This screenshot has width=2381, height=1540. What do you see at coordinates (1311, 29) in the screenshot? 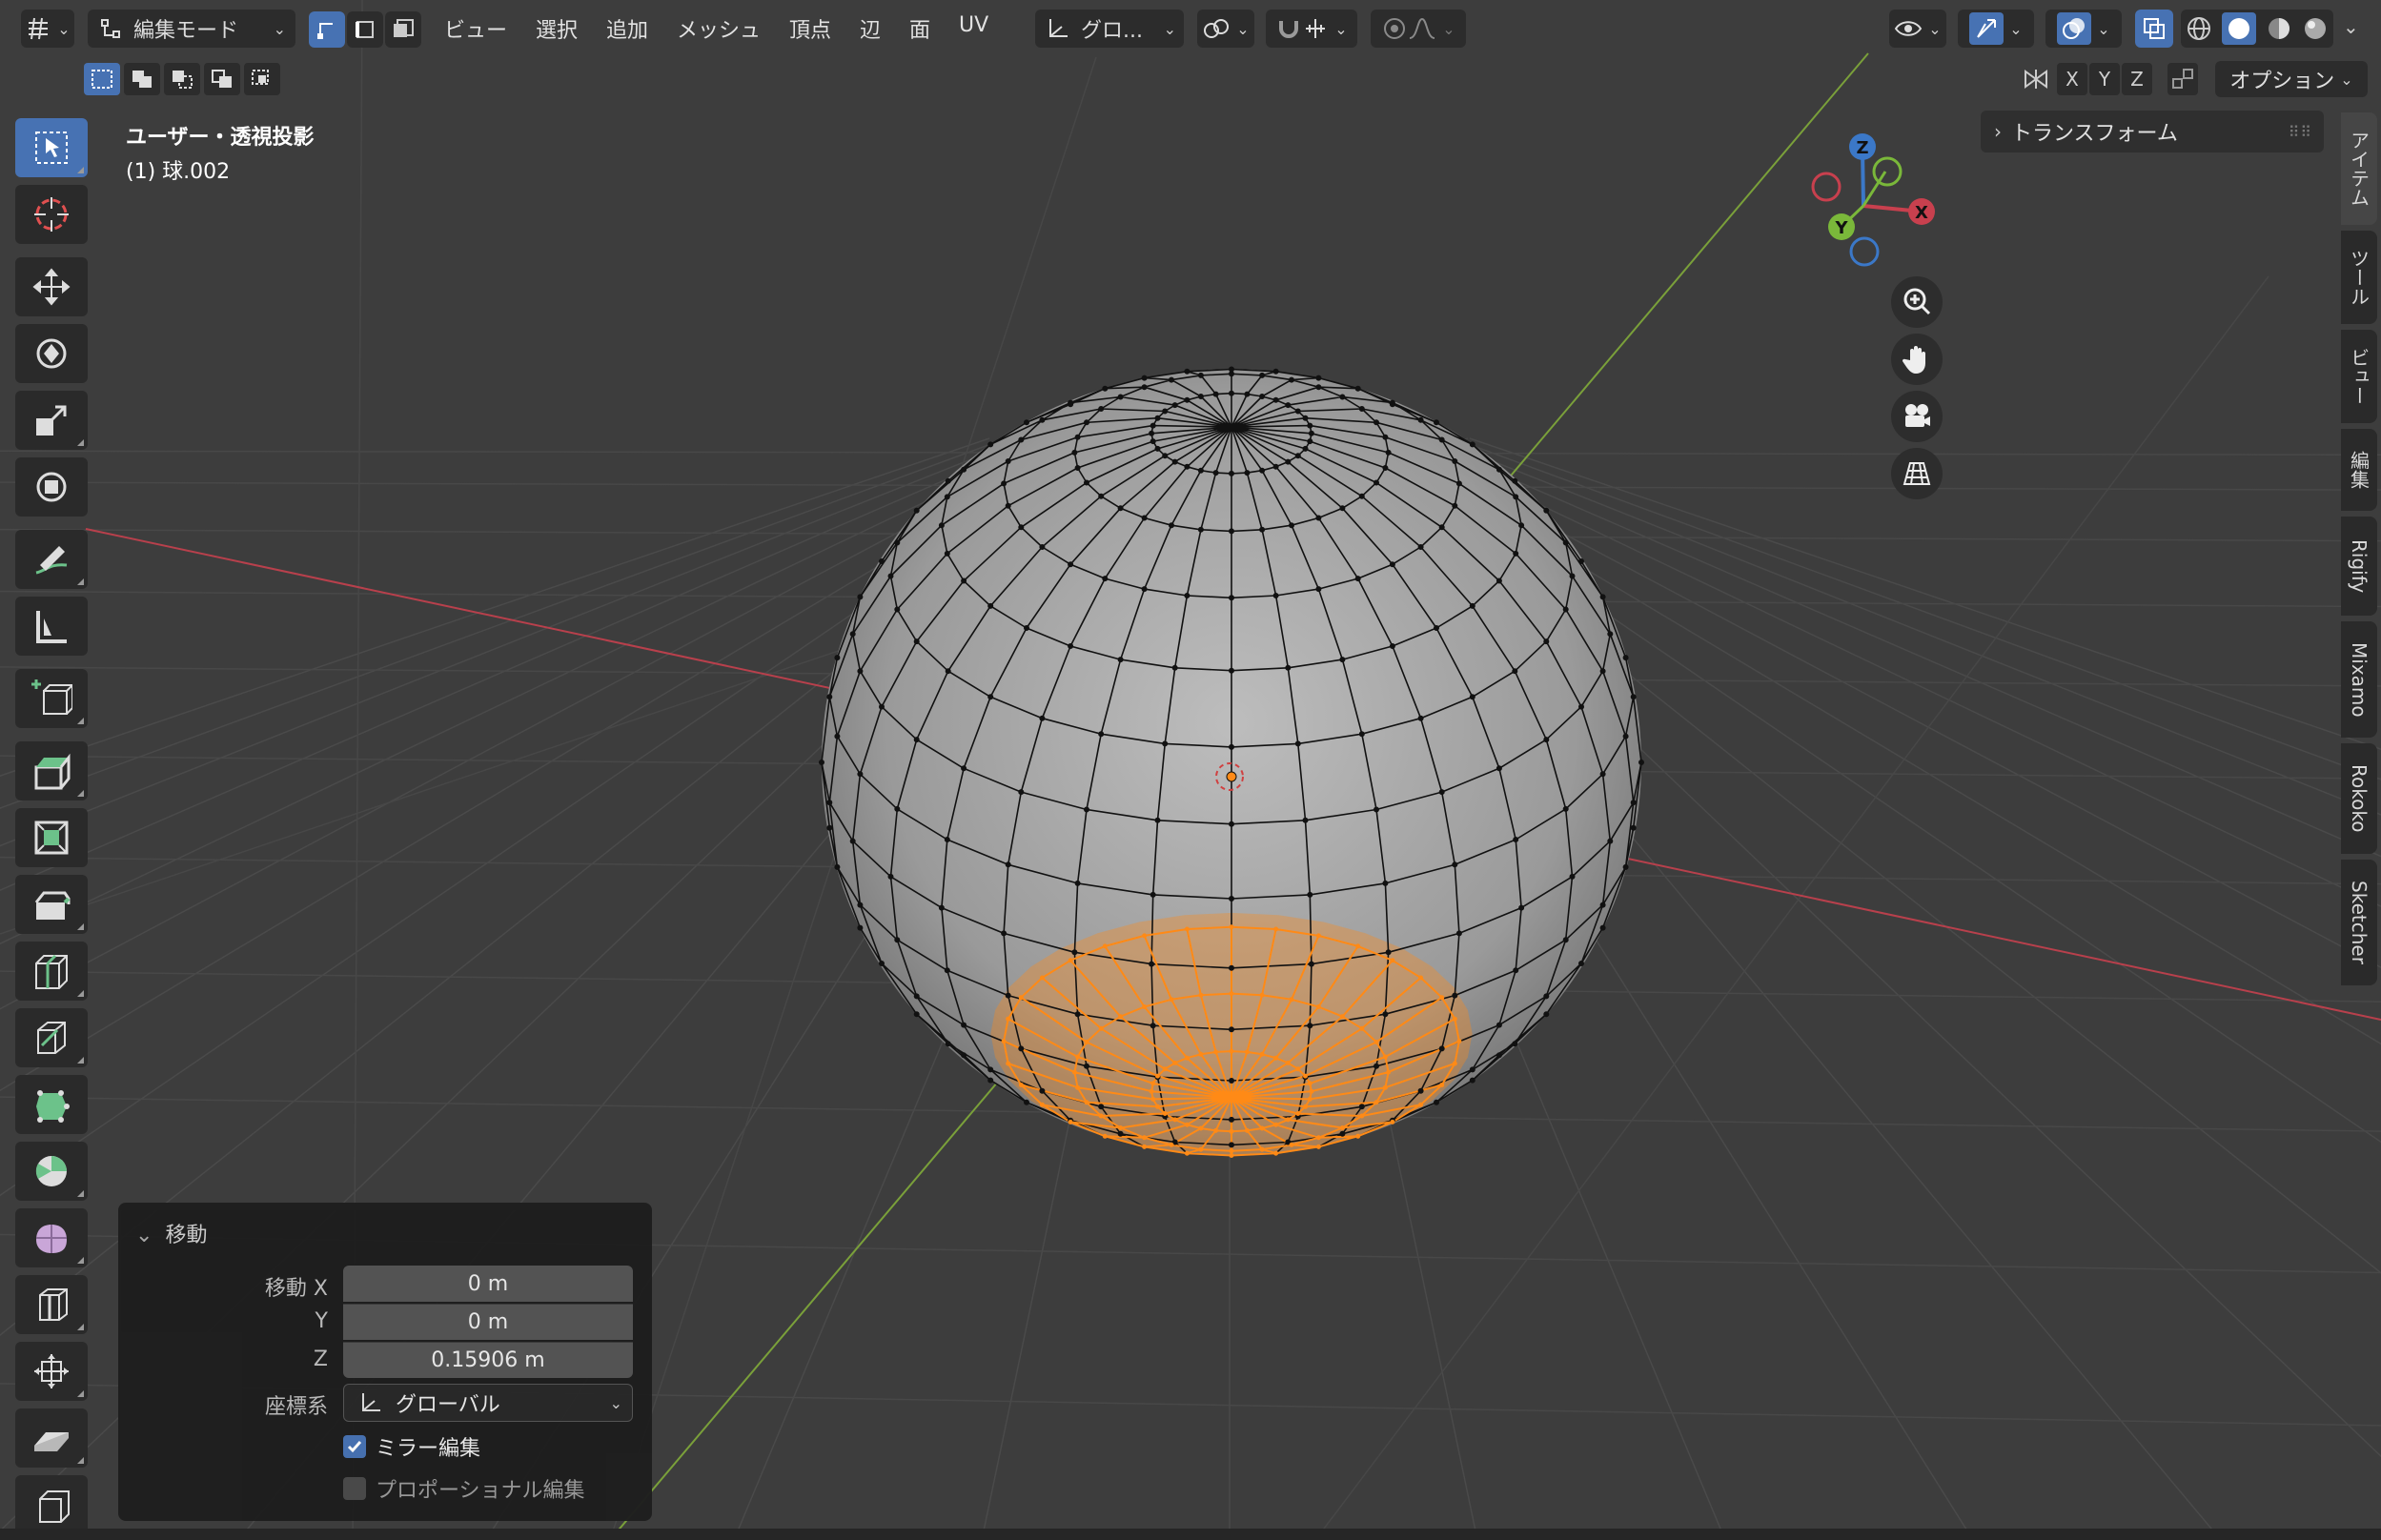
I see `snap-toggle: ⌄` at bounding box center [1311, 29].